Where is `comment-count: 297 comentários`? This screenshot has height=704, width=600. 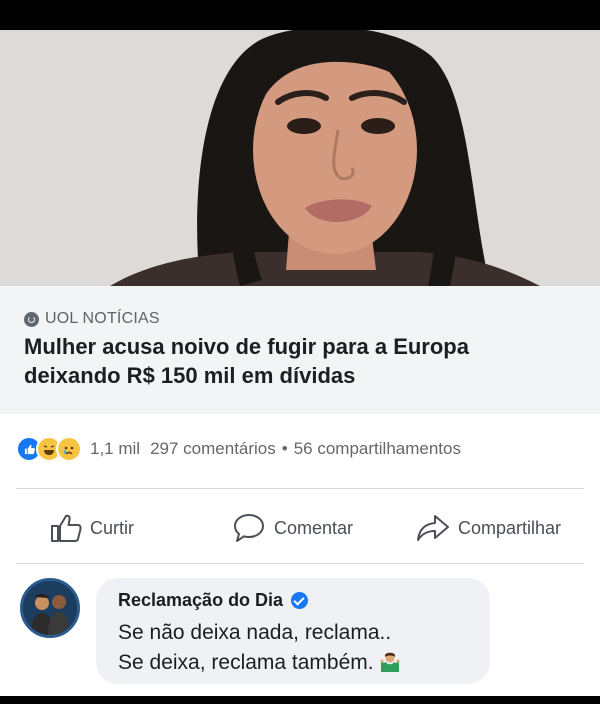
comment-count: 297 comentários is located at coordinates (213, 449).